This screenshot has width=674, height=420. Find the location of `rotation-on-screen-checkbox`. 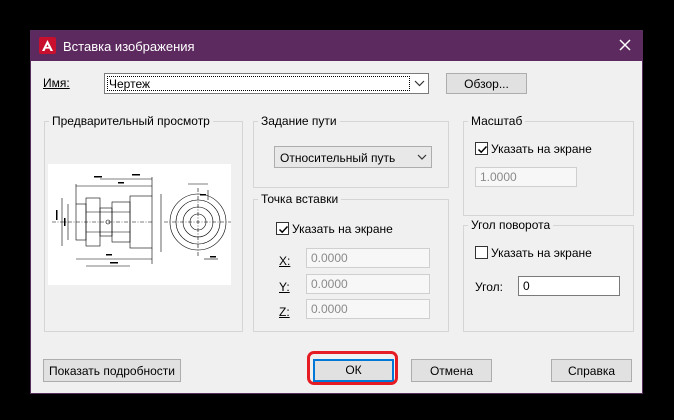

rotation-on-screen-checkbox is located at coordinates (481, 252).